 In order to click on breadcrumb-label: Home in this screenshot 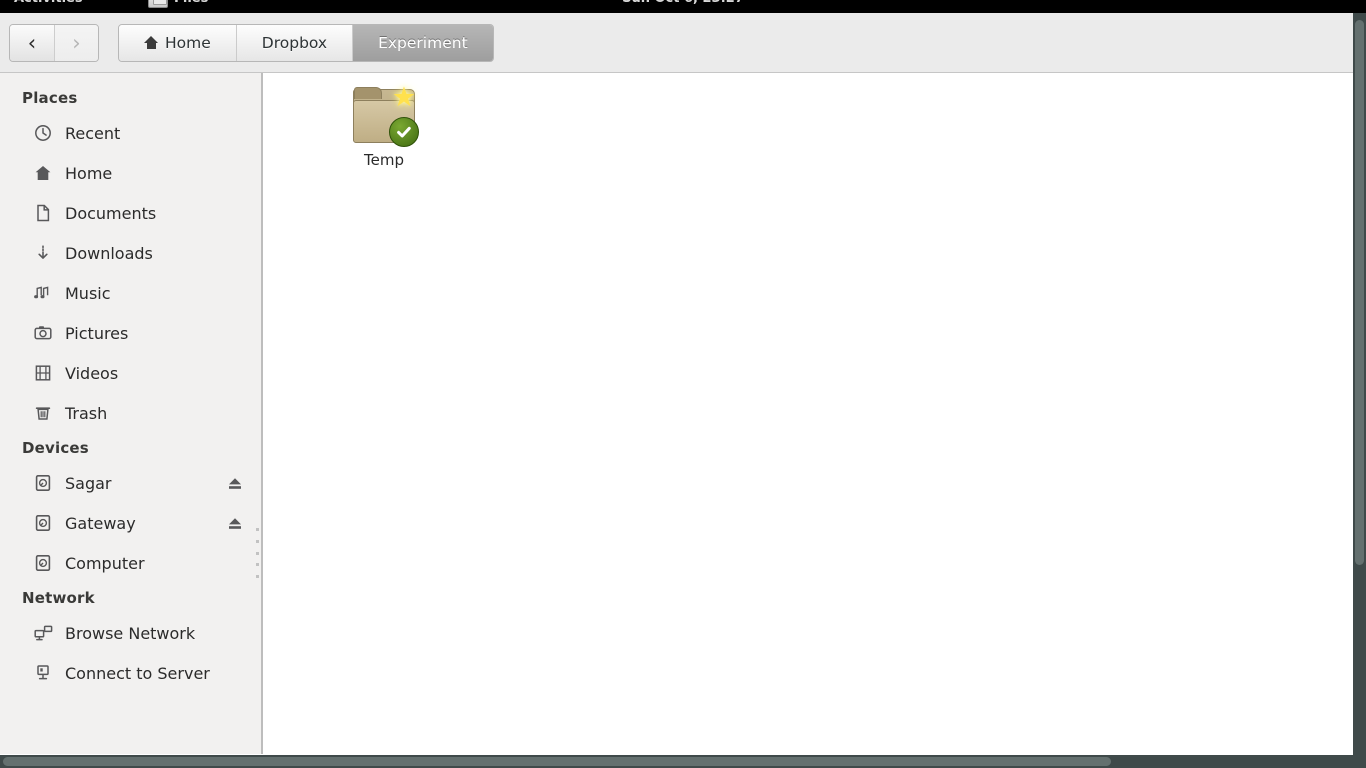, I will do `click(188, 42)`.